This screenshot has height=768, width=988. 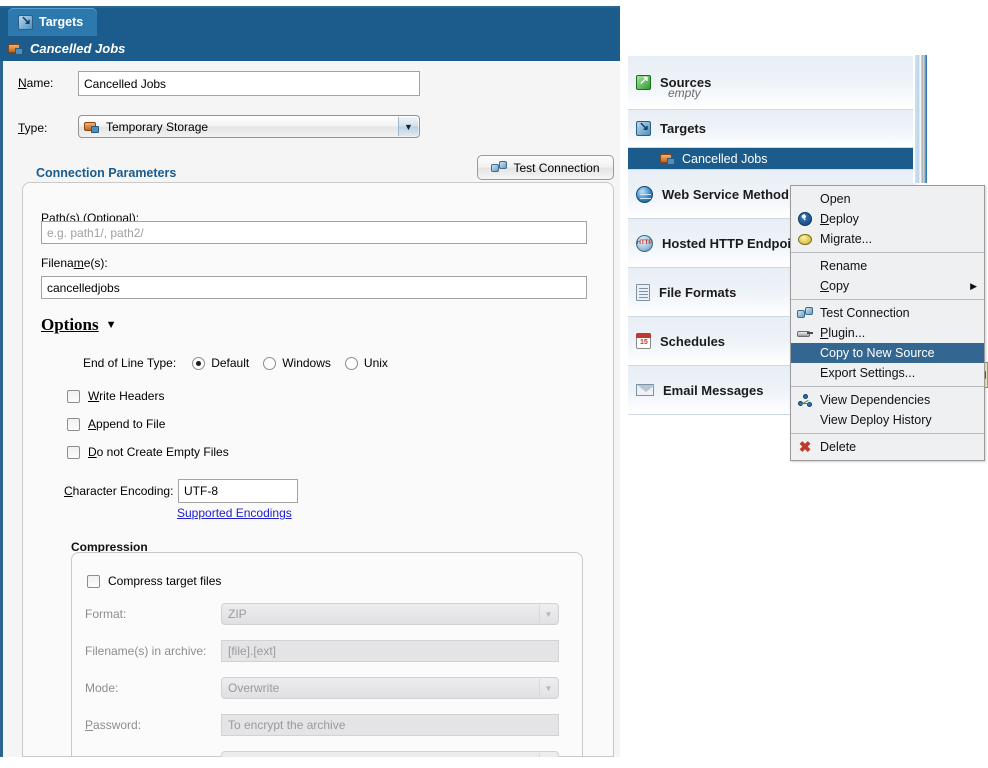 What do you see at coordinates (238, 491) in the screenshot?
I see `character-encoding-input: UTF-8` at bounding box center [238, 491].